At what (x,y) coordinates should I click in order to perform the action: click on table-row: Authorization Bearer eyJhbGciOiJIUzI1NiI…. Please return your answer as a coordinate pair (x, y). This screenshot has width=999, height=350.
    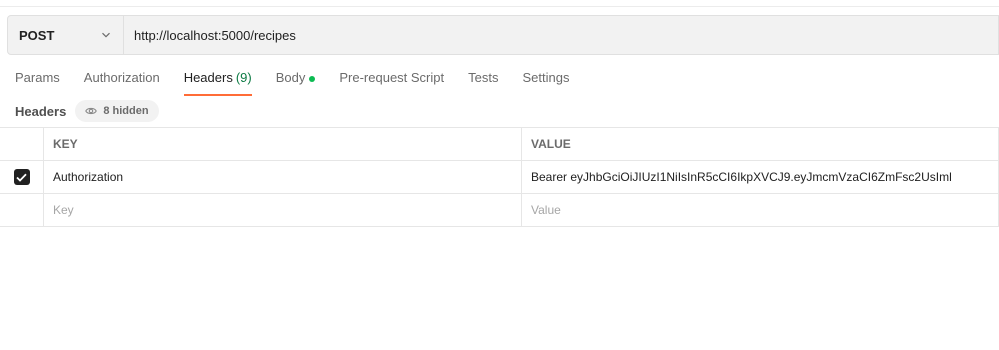
    Looking at the image, I should click on (499, 177).